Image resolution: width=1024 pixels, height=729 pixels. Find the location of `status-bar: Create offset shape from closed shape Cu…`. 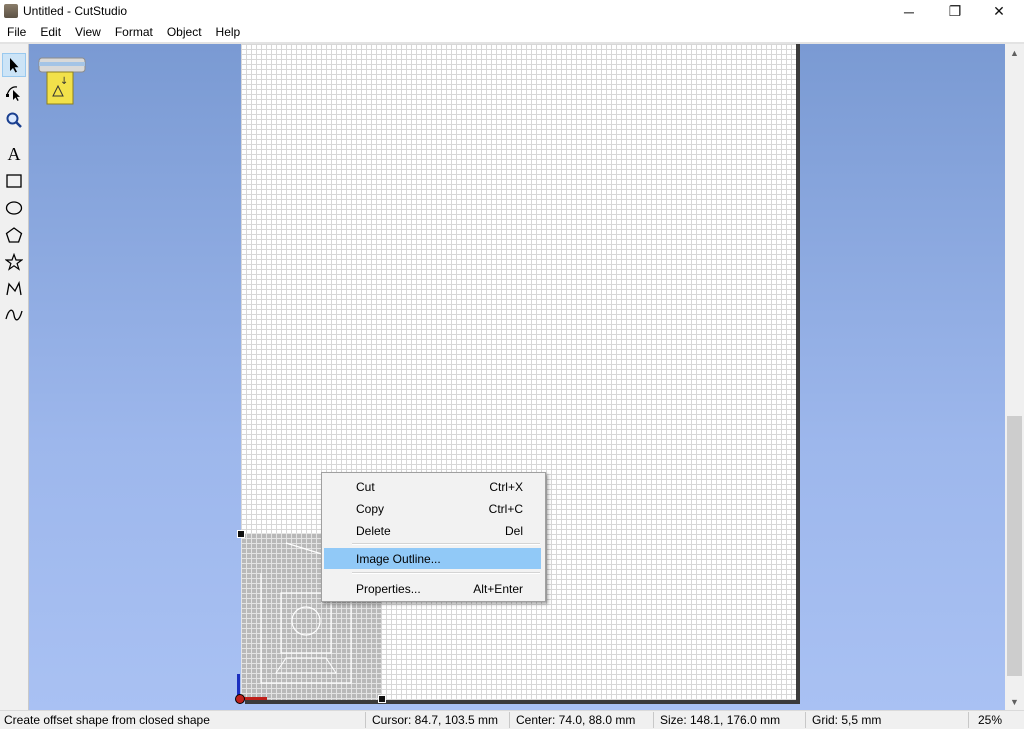

status-bar: Create offset shape from closed shape Cu… is located at coordinates (512, 719).